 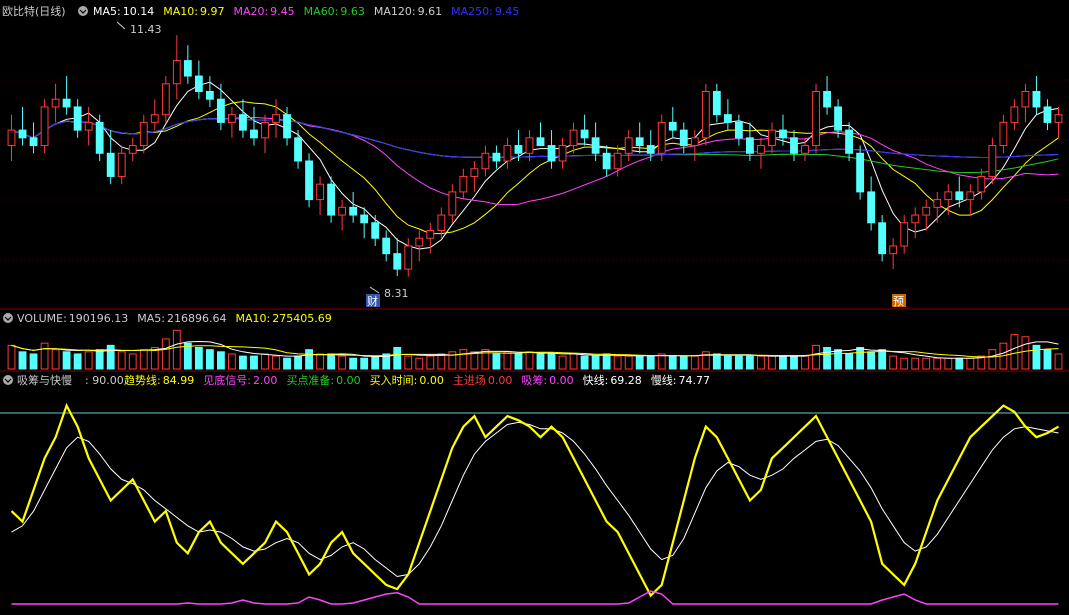 I want to click on indicator-label: MA120:, so click(x=395, y=11).